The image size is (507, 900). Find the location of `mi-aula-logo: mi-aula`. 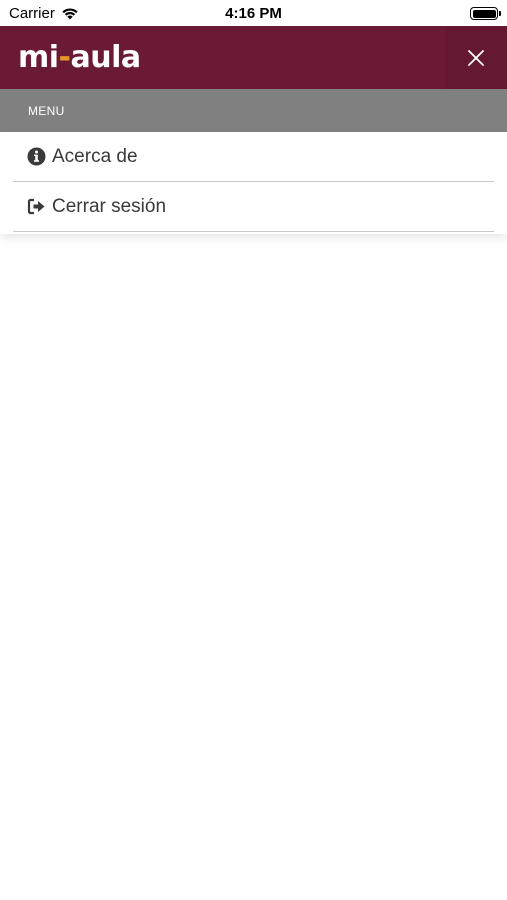

mi-aula-logo: mi-aula is located at coordinates (79, 57).